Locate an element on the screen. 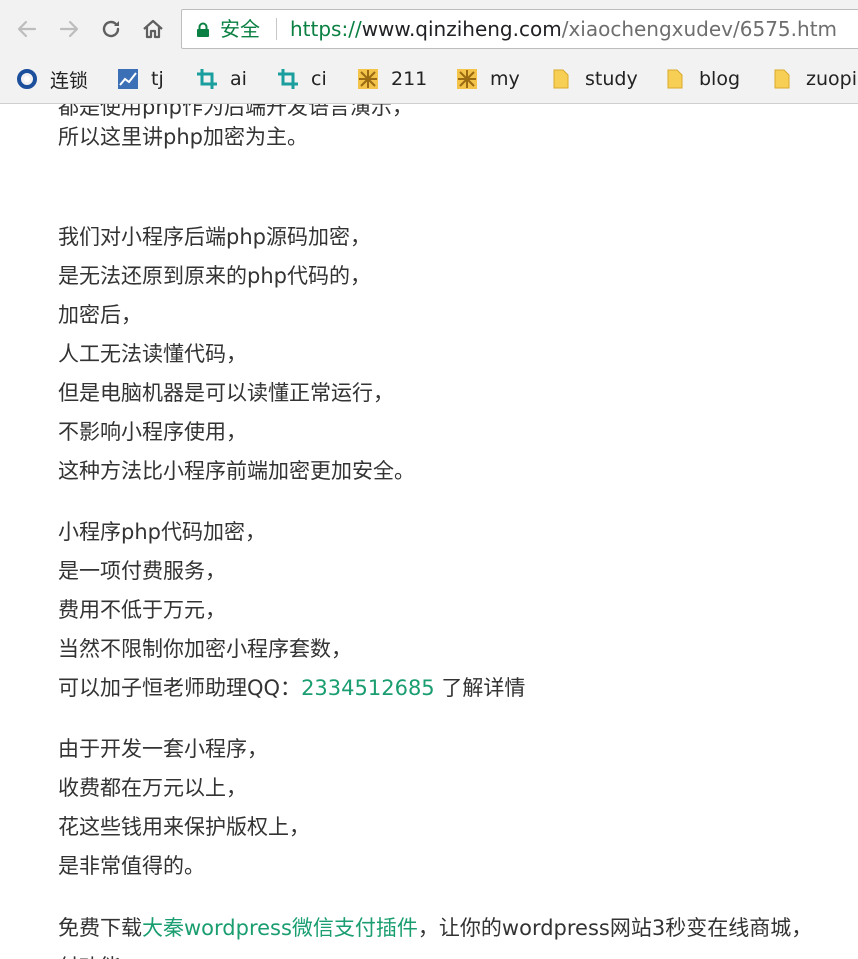  back-button is located at coordinates (27, 29).